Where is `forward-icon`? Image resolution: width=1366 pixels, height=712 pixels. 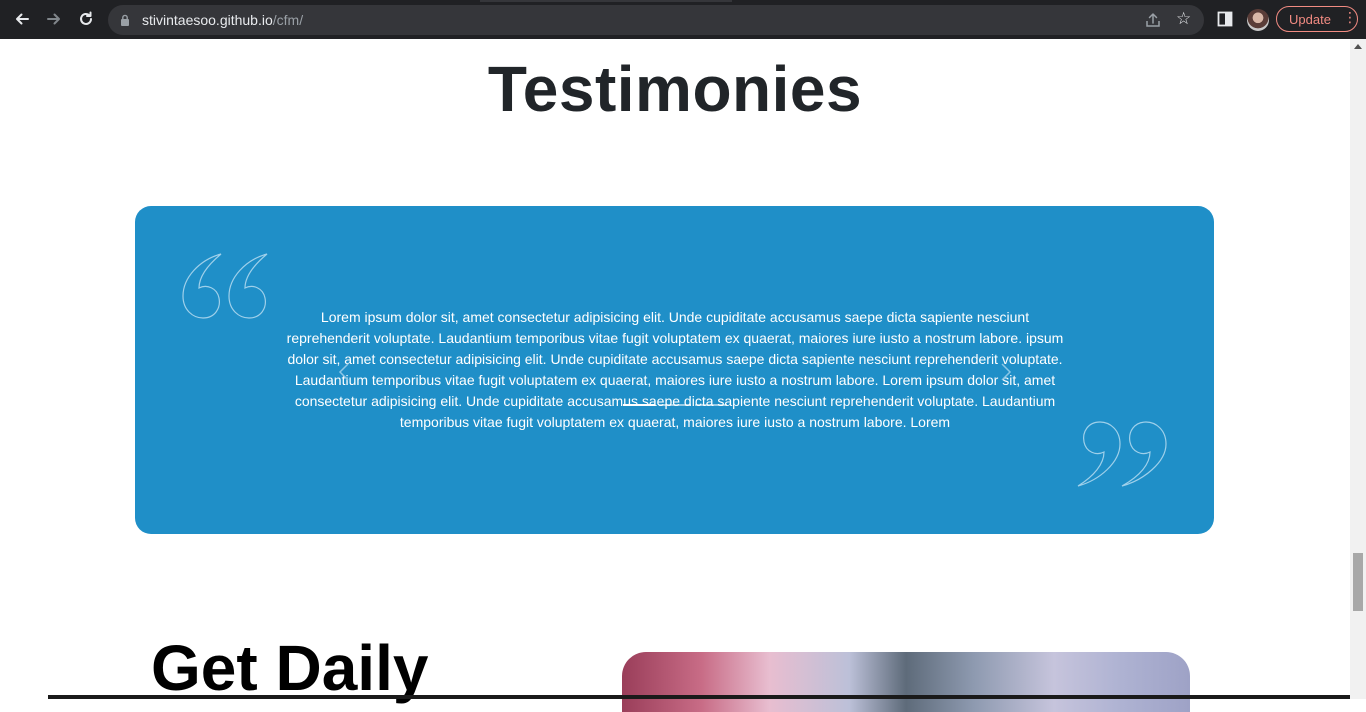 forward-icon is located at coordinates (53, 19).